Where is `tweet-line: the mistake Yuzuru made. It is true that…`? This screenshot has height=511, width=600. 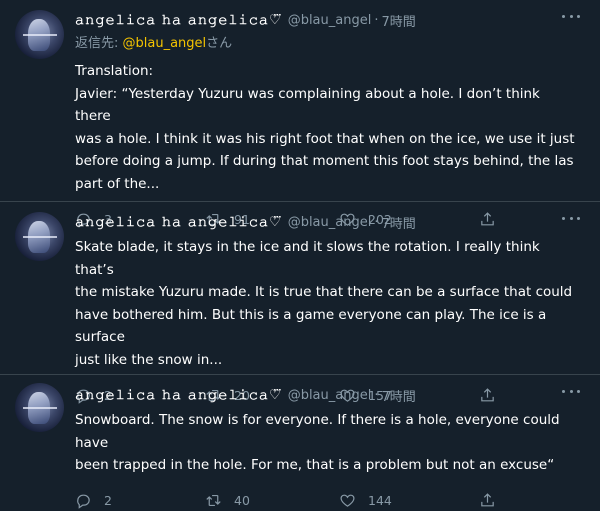
tweet-line: the mistake Yuzuru made. It is true that… is located at coordinates (324, 292).